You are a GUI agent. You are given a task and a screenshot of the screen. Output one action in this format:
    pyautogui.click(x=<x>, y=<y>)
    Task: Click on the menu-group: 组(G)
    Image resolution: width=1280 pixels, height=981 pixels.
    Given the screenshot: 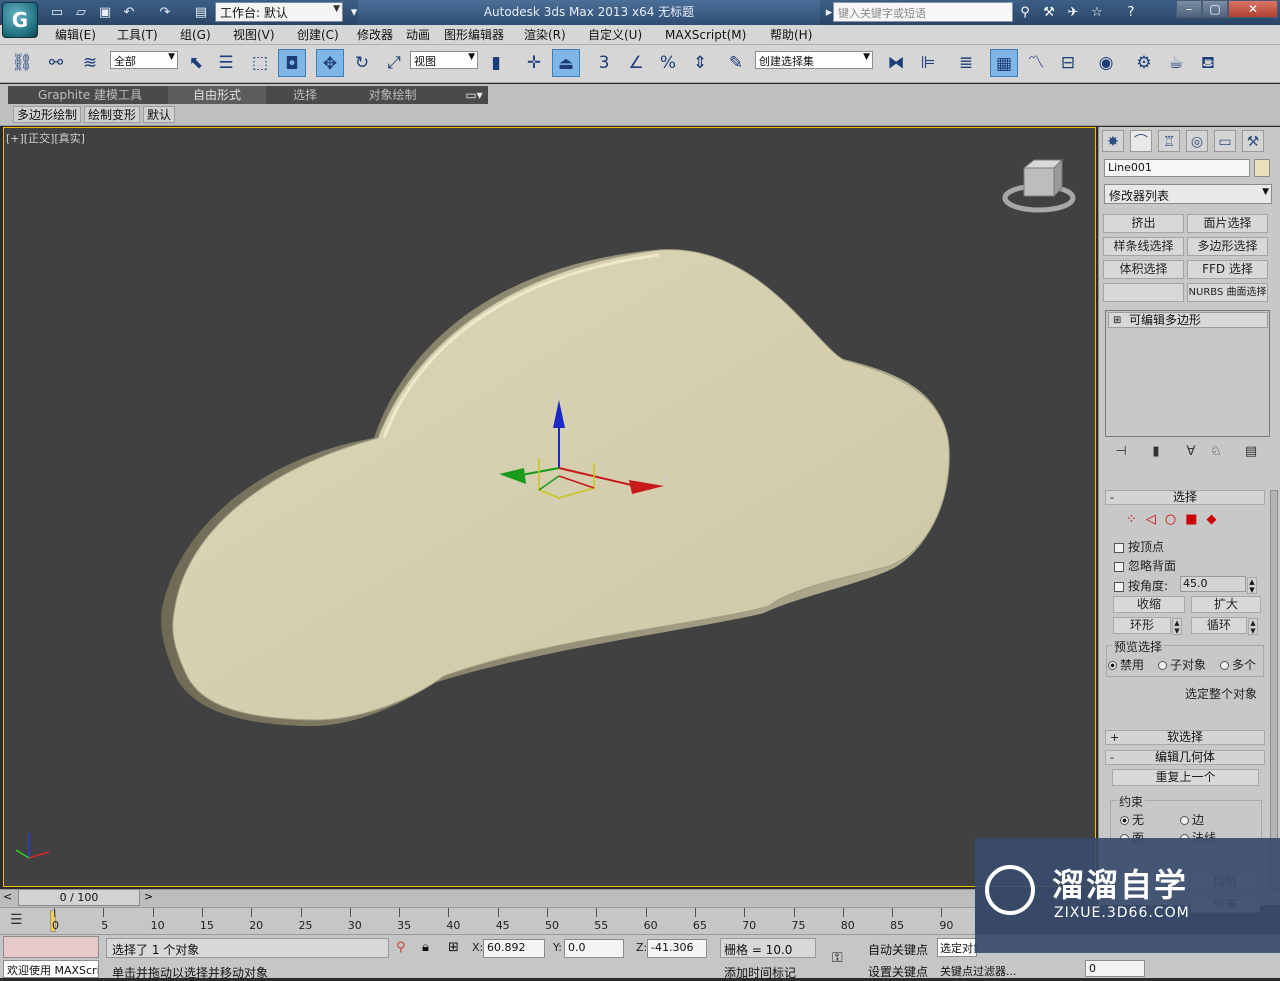 What is the action you would take?
    pyautogui.click(x=195, y=35)
    